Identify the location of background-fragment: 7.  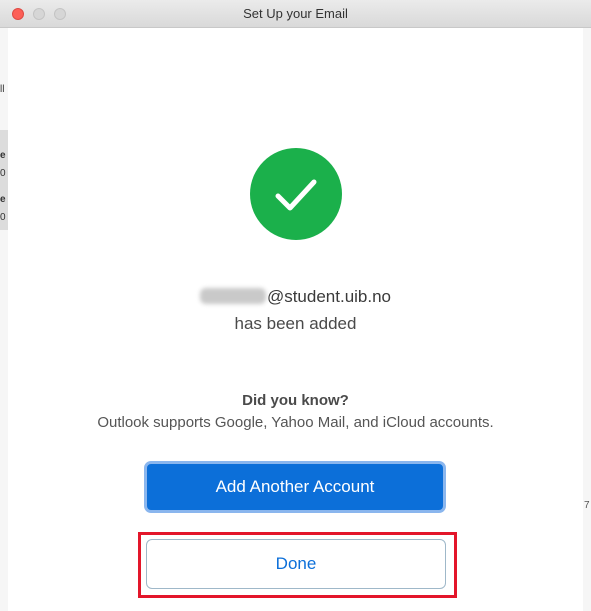
(587, 505).